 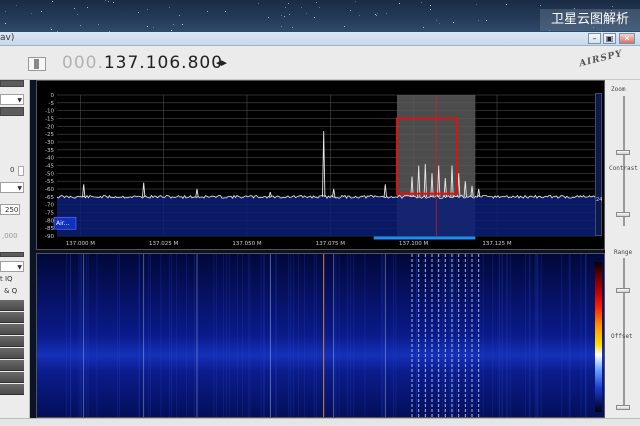 I want to click on value-zero: 0, so click(x=12, y=170).